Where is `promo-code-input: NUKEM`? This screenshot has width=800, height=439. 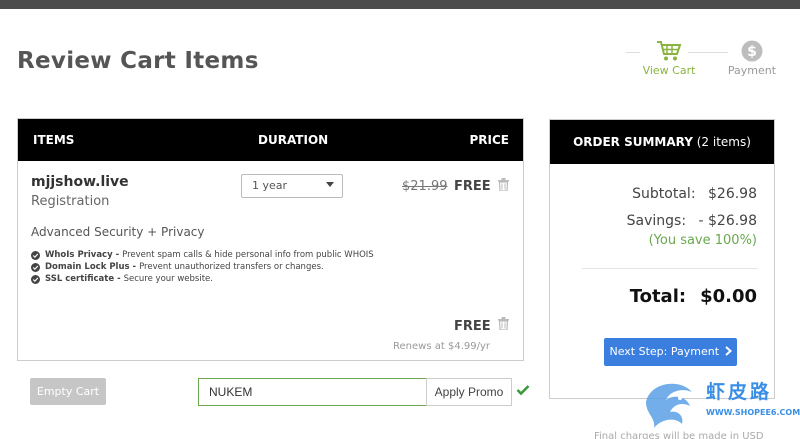 promo-code-input: NUKEM is located at coordinates (312, 392).